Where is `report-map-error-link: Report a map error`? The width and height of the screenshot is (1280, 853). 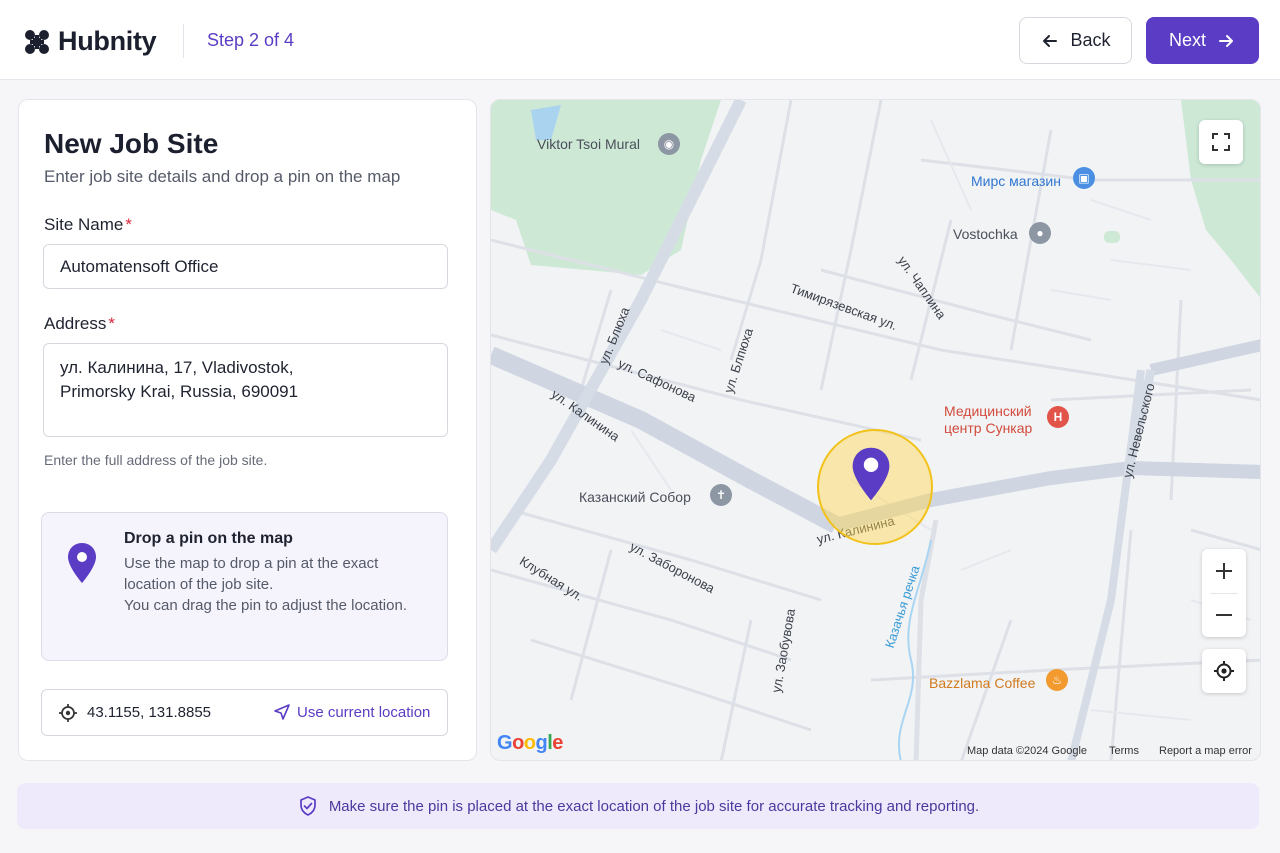
report-map-error-link: Report a map error is located at coordinates (1205, 751).